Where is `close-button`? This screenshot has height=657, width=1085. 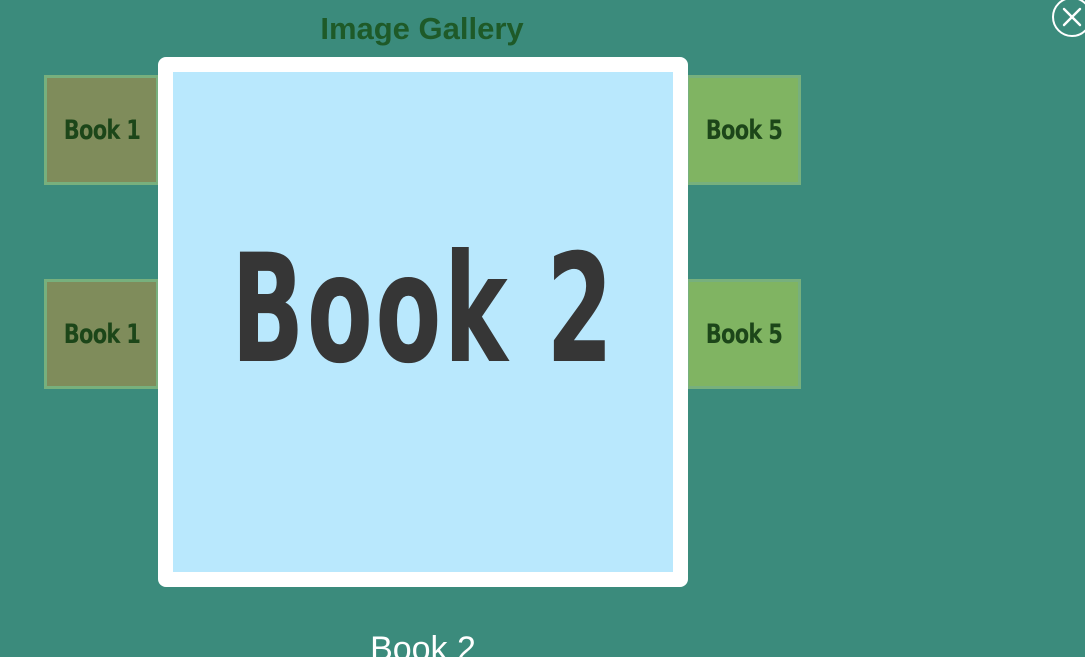
close-button is located at coordinates (1068, 18).